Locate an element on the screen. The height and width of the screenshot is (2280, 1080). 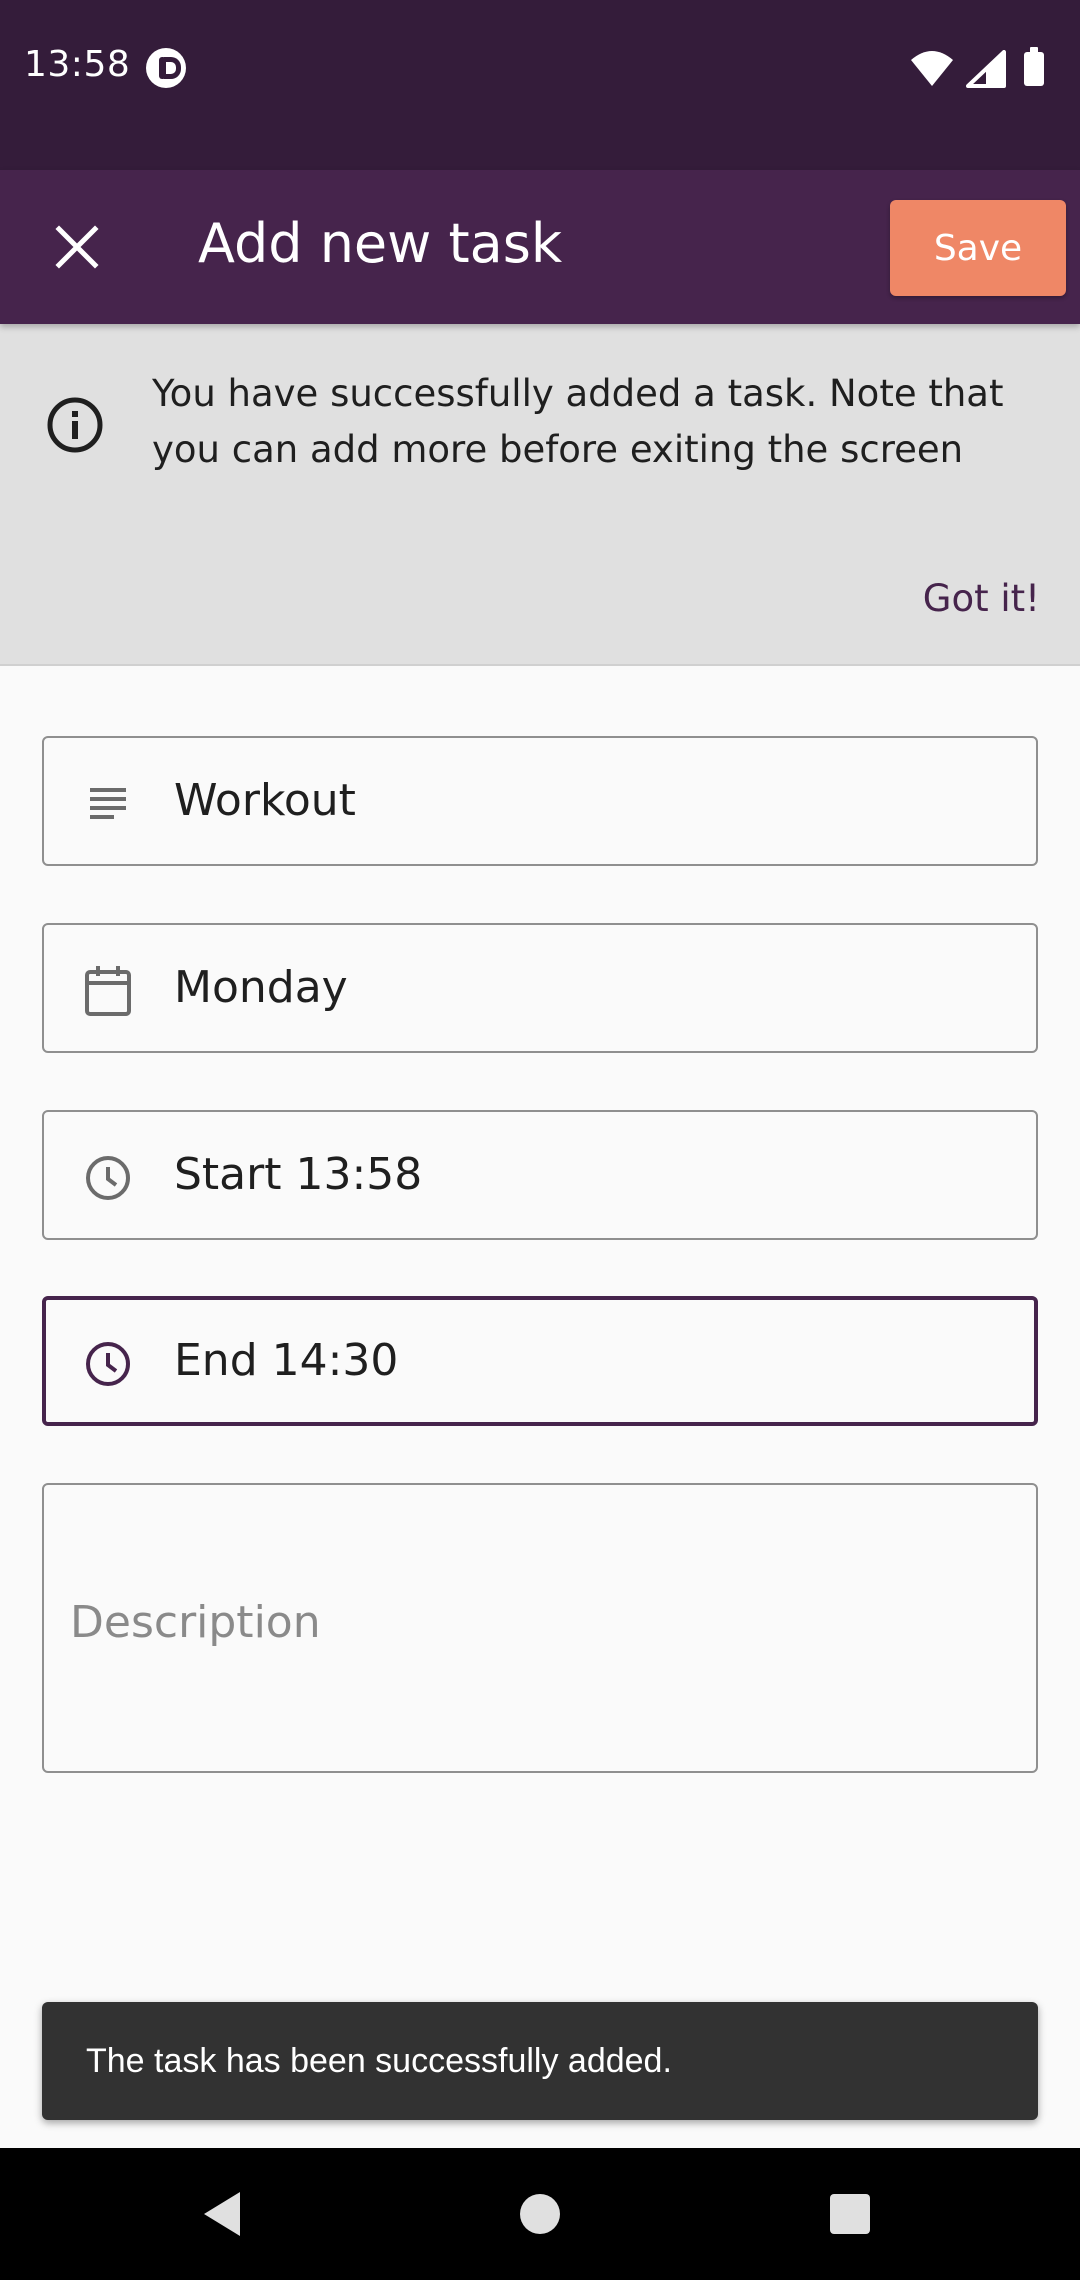
status-time: 13:58 is located at coordinates (77, 64).